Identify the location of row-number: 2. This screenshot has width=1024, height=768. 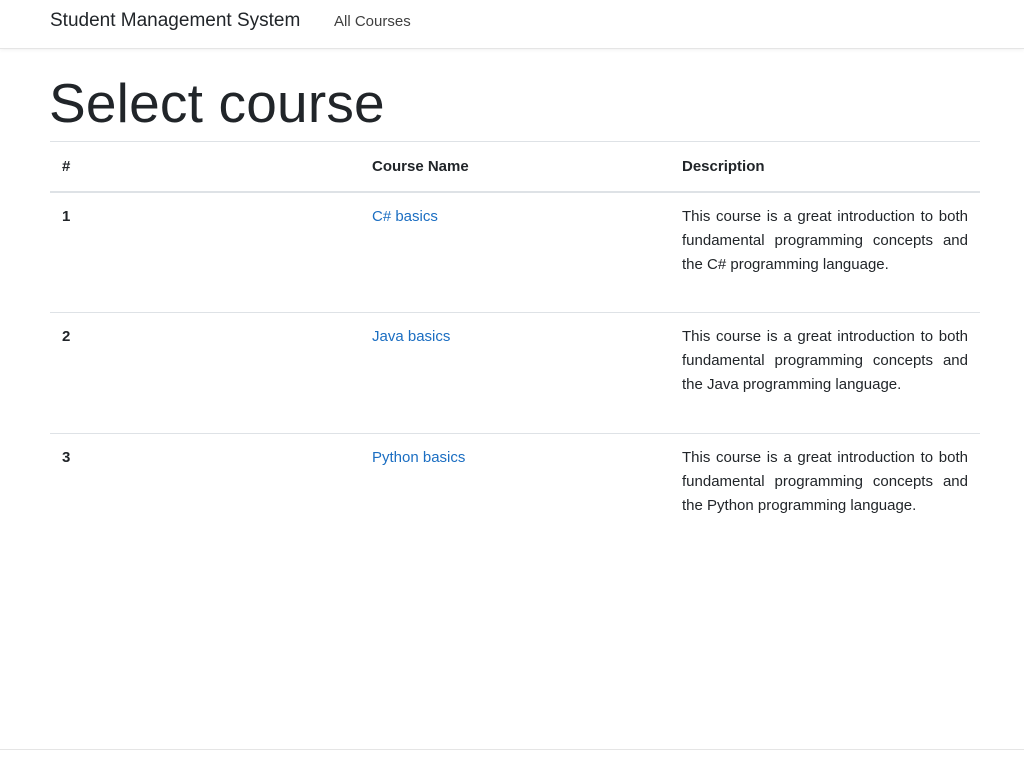
(205, 373).